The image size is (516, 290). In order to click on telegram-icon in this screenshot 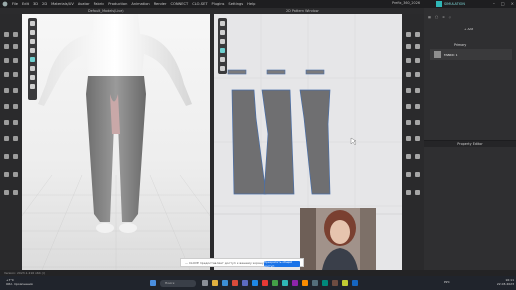, I will do `click(255, 283)`.